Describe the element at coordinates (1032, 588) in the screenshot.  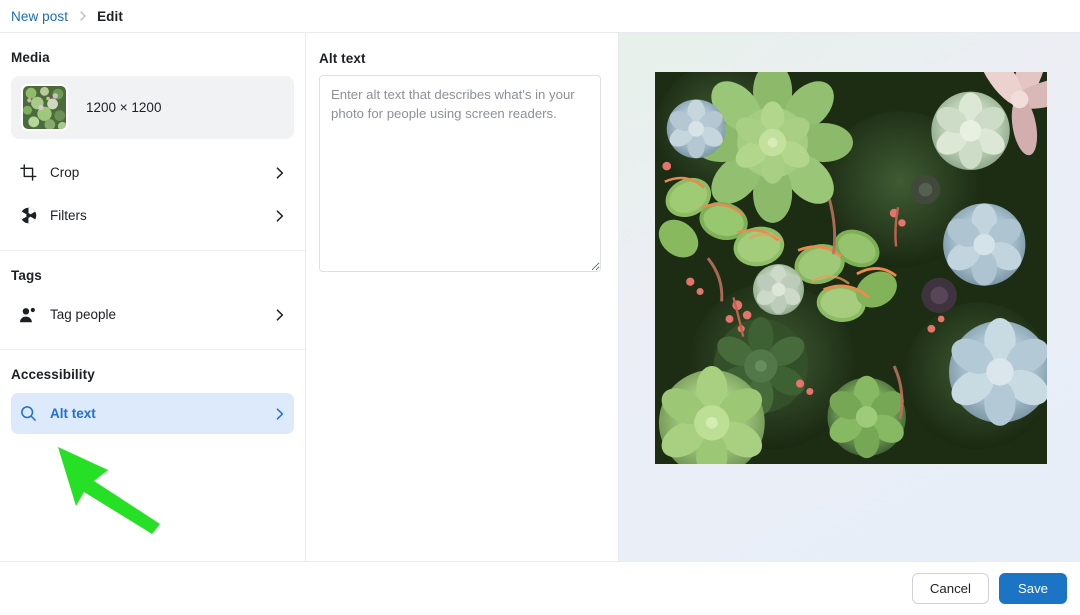
I see `save-button: Save` at that location.